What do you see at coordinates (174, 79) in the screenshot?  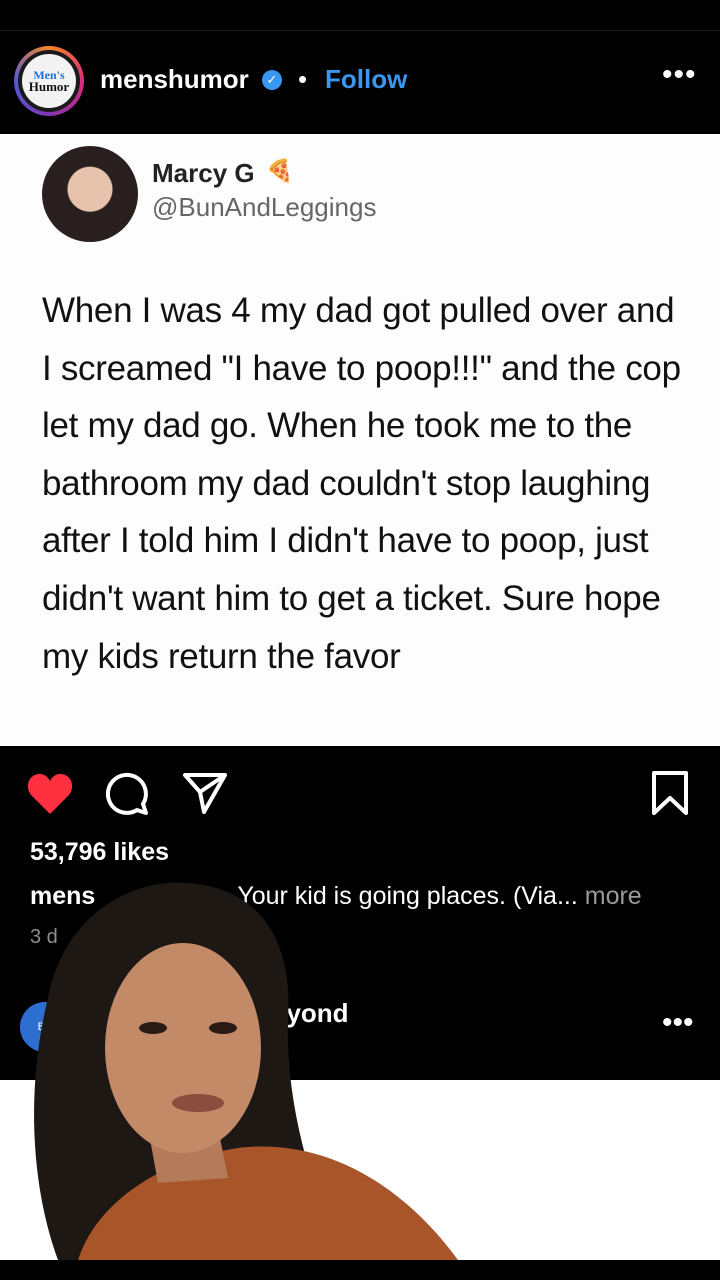 I see `post-username: menshumor` at bounding box center [174, 79].